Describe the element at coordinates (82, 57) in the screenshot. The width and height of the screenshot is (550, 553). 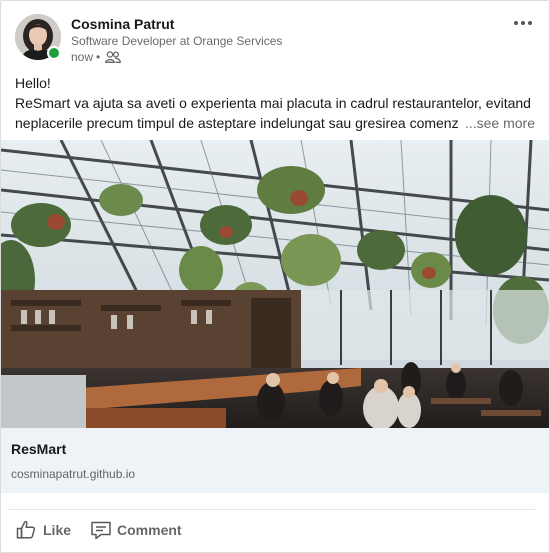
I see `post-time: now` at that location.